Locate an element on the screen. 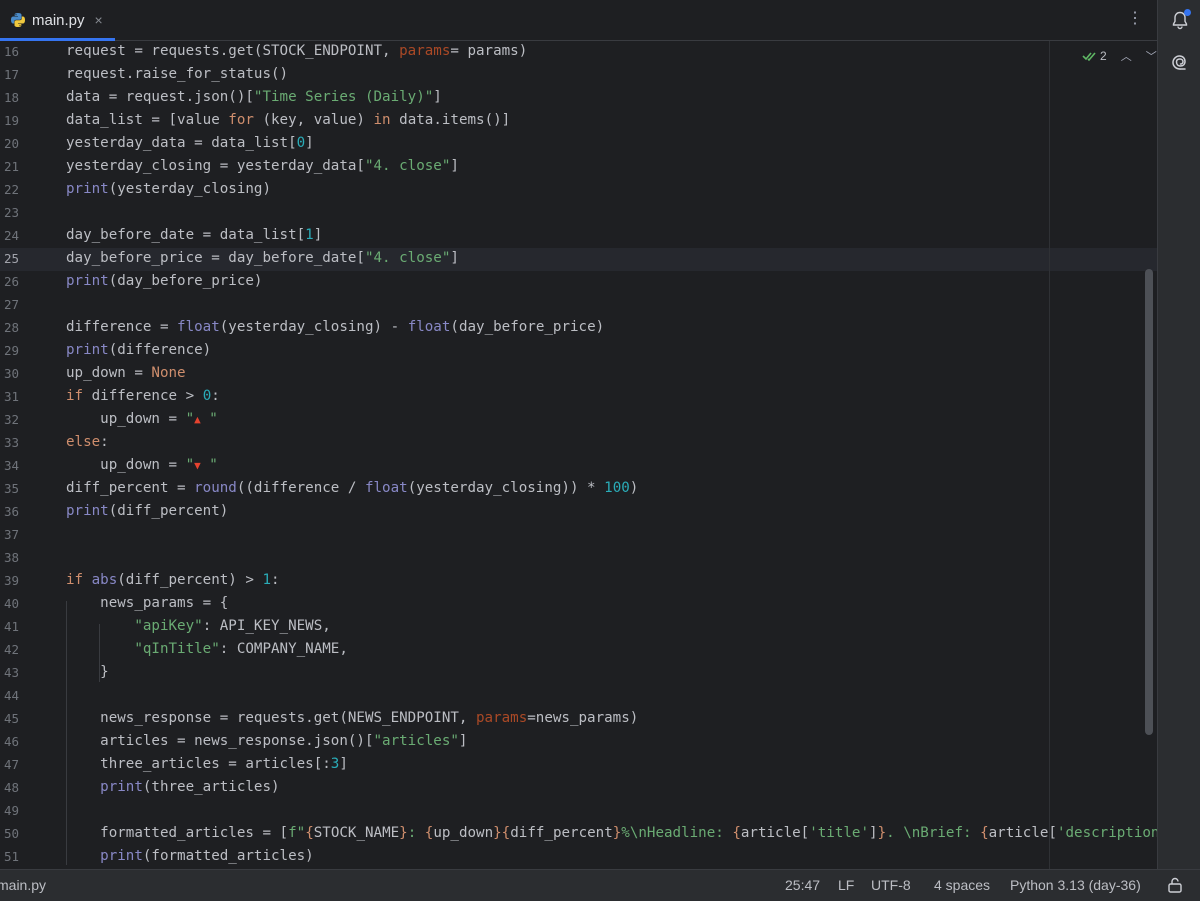  code-line: print(difference) is located at coordinates (138, 350).